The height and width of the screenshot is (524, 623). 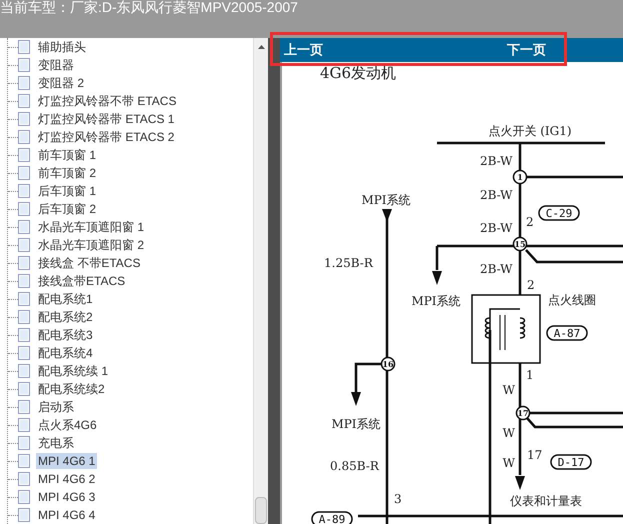 I want to click on tree-item: 配电系统续2, so click(x=71, y=389).